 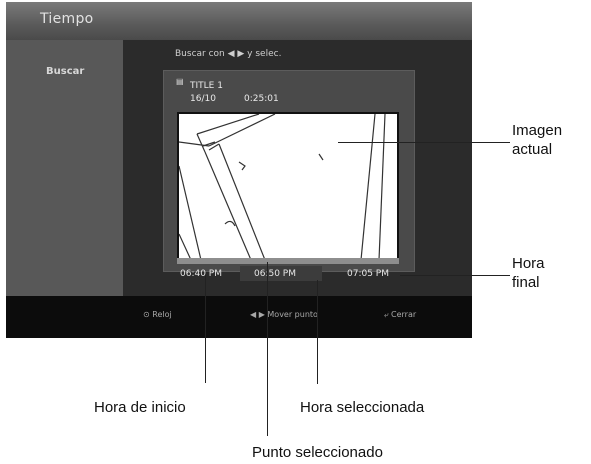 I want to click on sketch-image, so click(x=282, y=187).